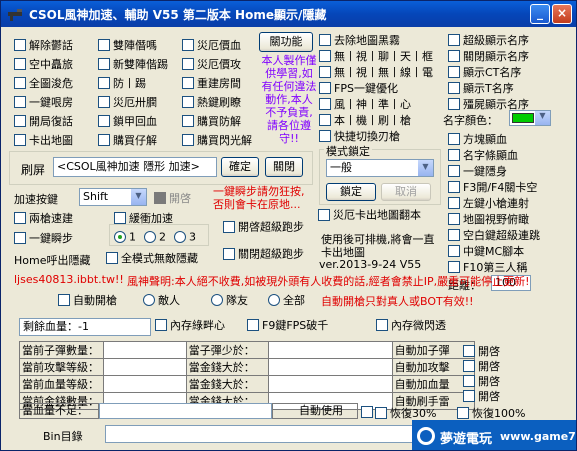  Describe the element at coordinates (247, 350) in the screenshot. I see `table-row: 當前子彈數量： 當子彈少於： 自動加子彈` at that location.